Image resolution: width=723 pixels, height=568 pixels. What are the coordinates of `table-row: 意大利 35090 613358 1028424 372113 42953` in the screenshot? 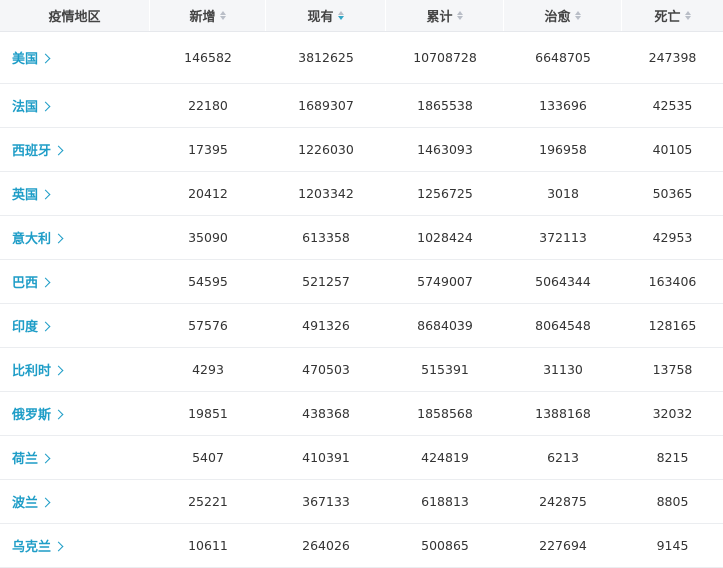 It's located at (361, 238).